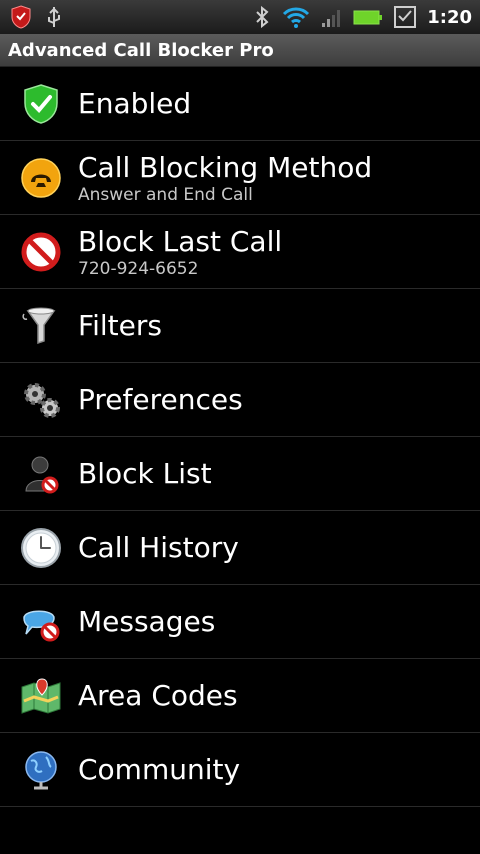 Image resolution: width=480 pixels, height=854 pixels. Describe the element at coordinates (158, 695) in the screenshot. I see `menu-item-label: Area Codes` at that location.